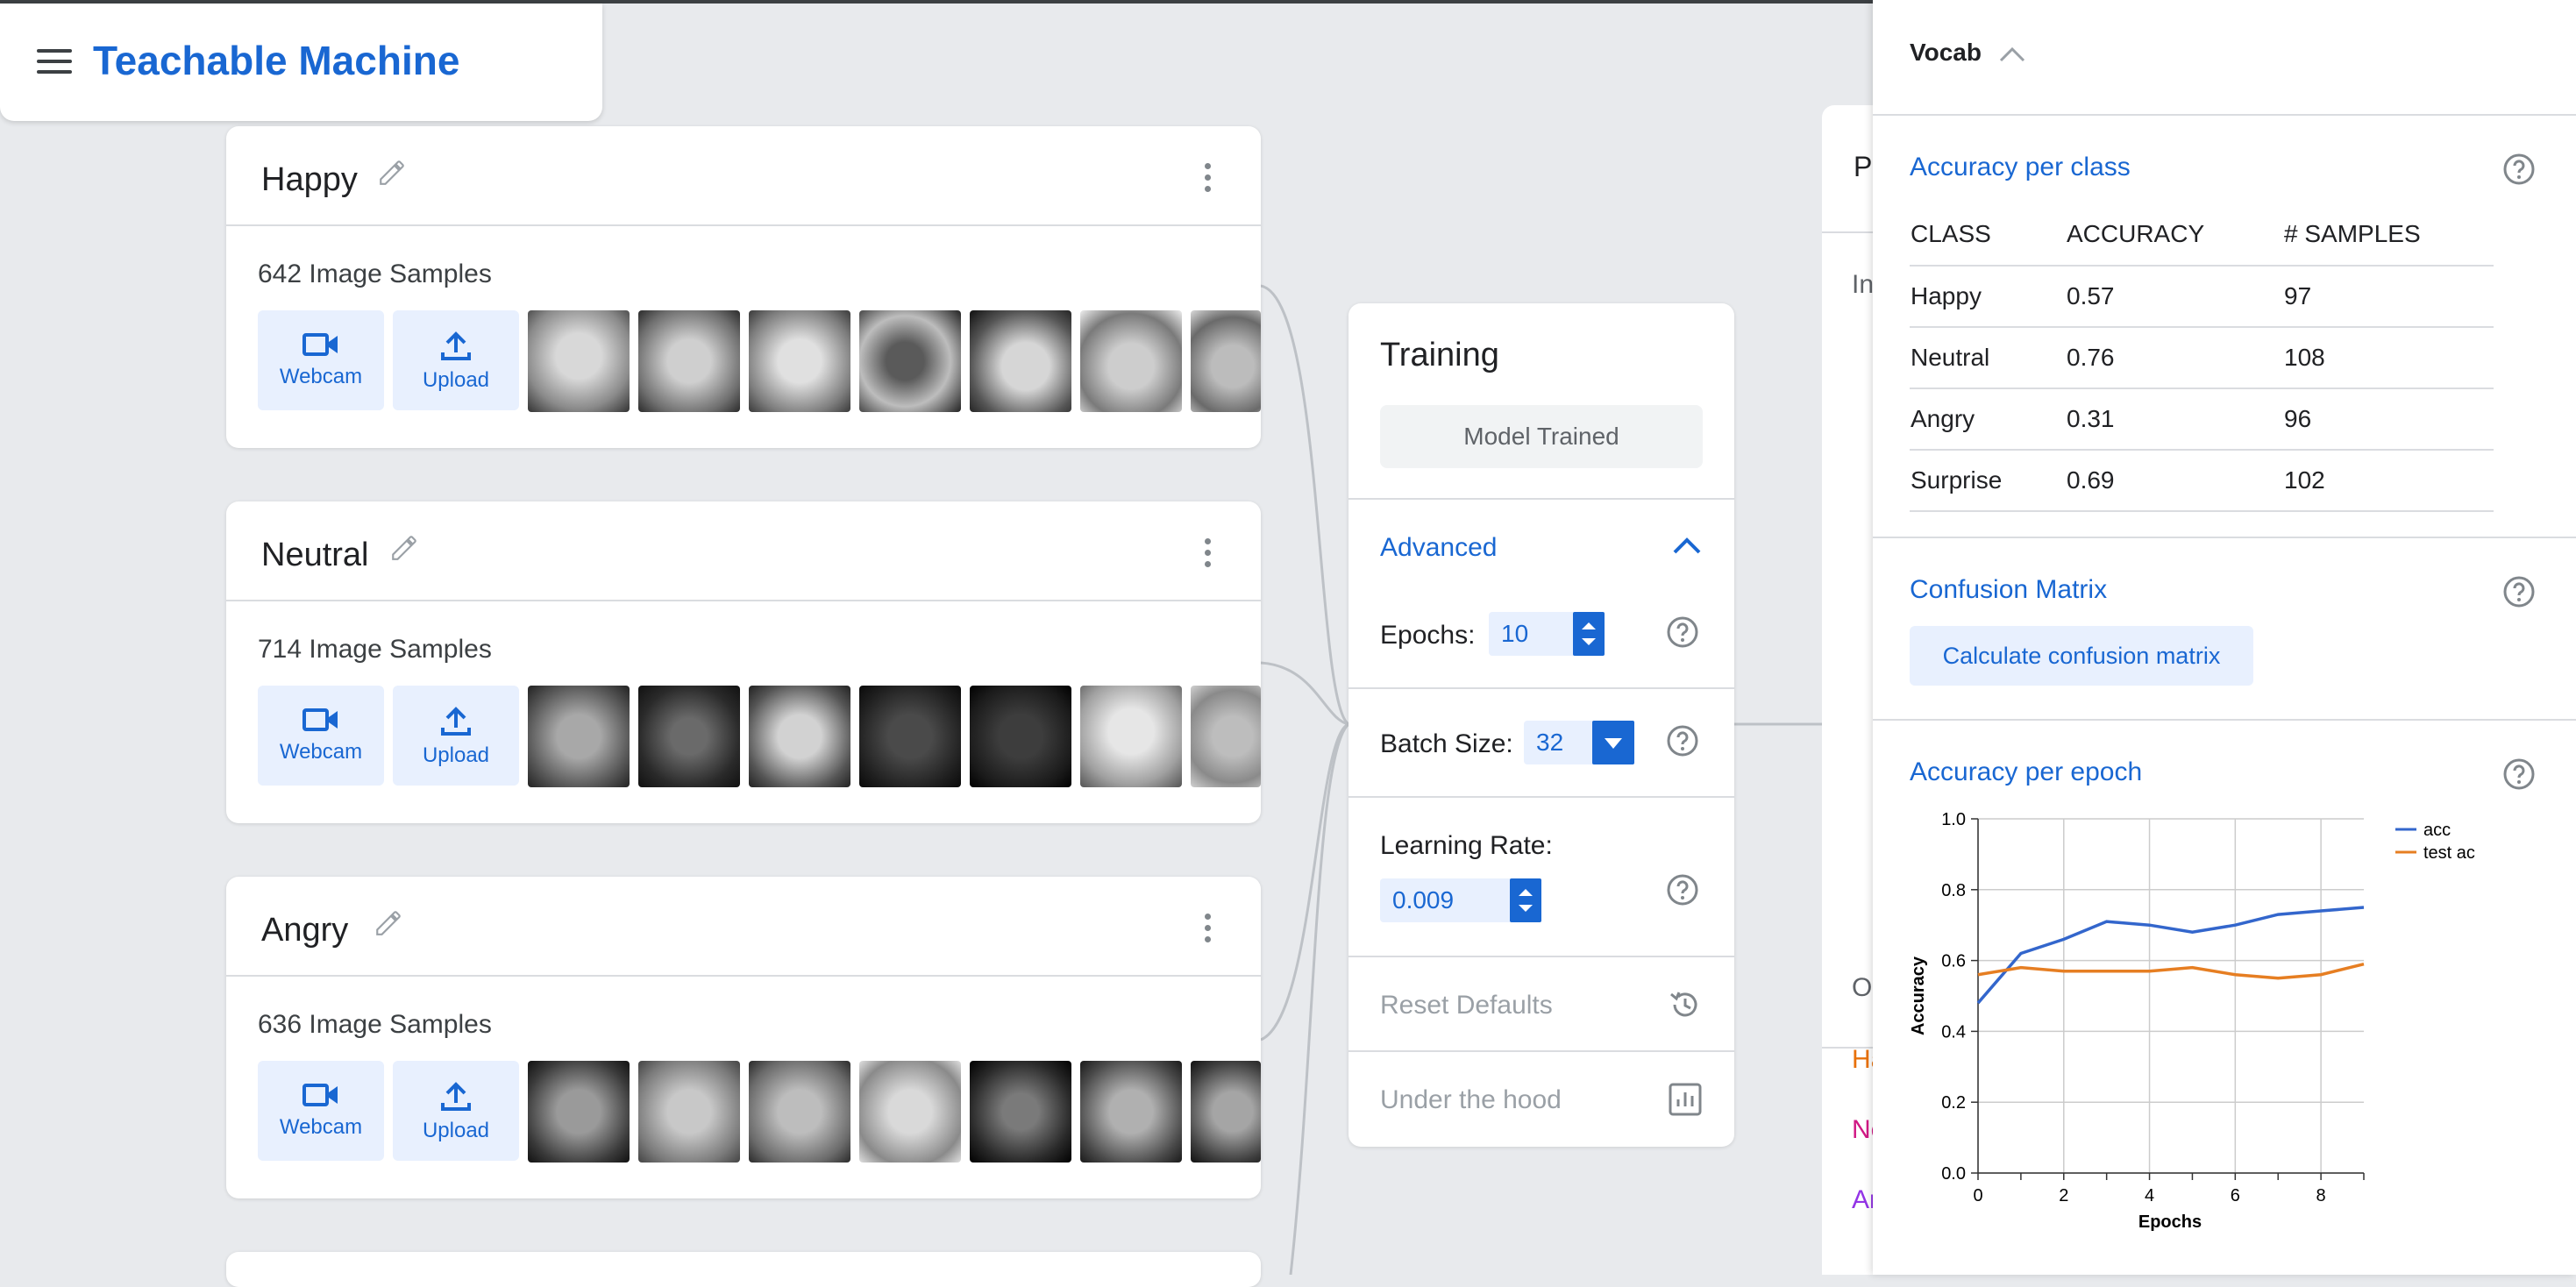 This screenshot has width=2576, height=1287. What do you see at coordinates (304, 930) in the screenshot?
I see `class-name: Angry` at bounding box center [304, 930].